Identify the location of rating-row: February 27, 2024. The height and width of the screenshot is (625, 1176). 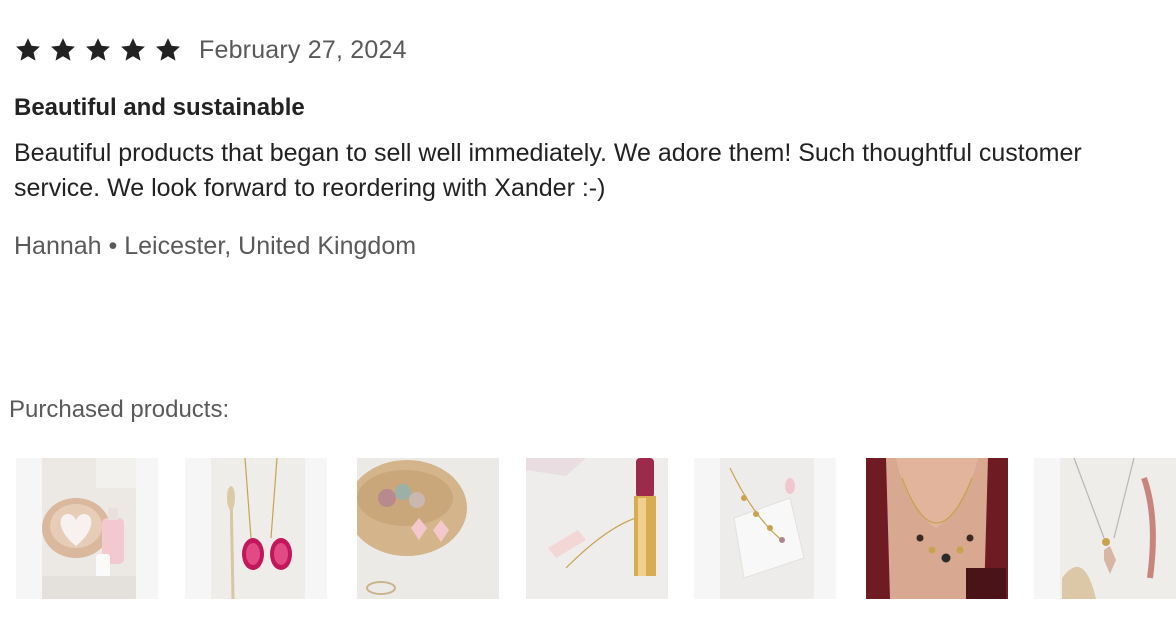
(595, 50).